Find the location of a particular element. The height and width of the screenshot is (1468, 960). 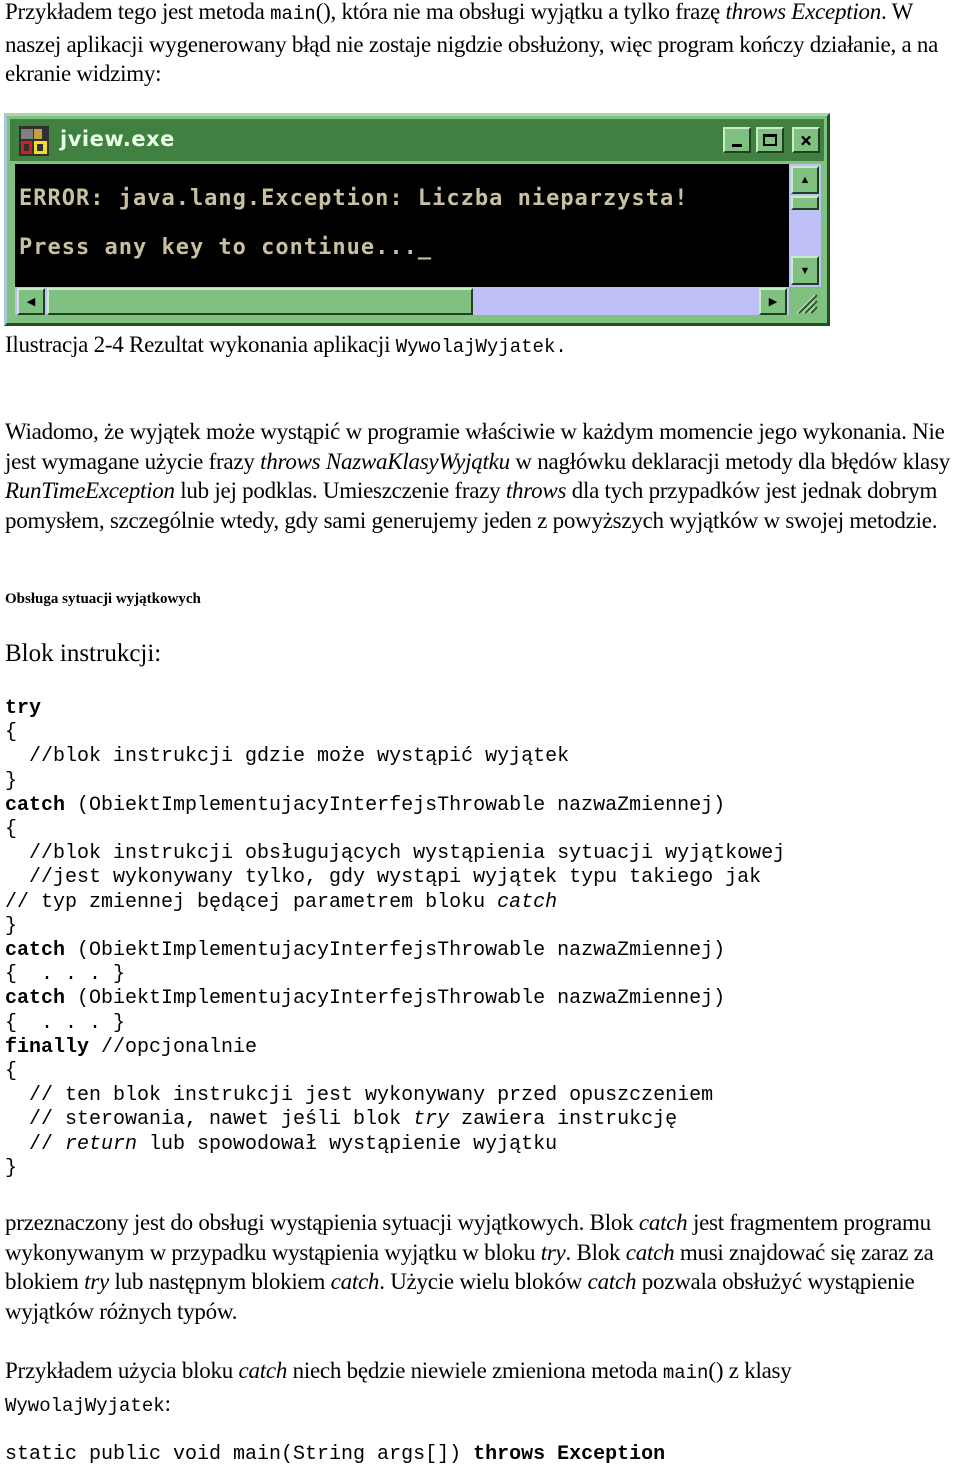

scroll-up-button: ▲ is located at coordinates (805, 180).